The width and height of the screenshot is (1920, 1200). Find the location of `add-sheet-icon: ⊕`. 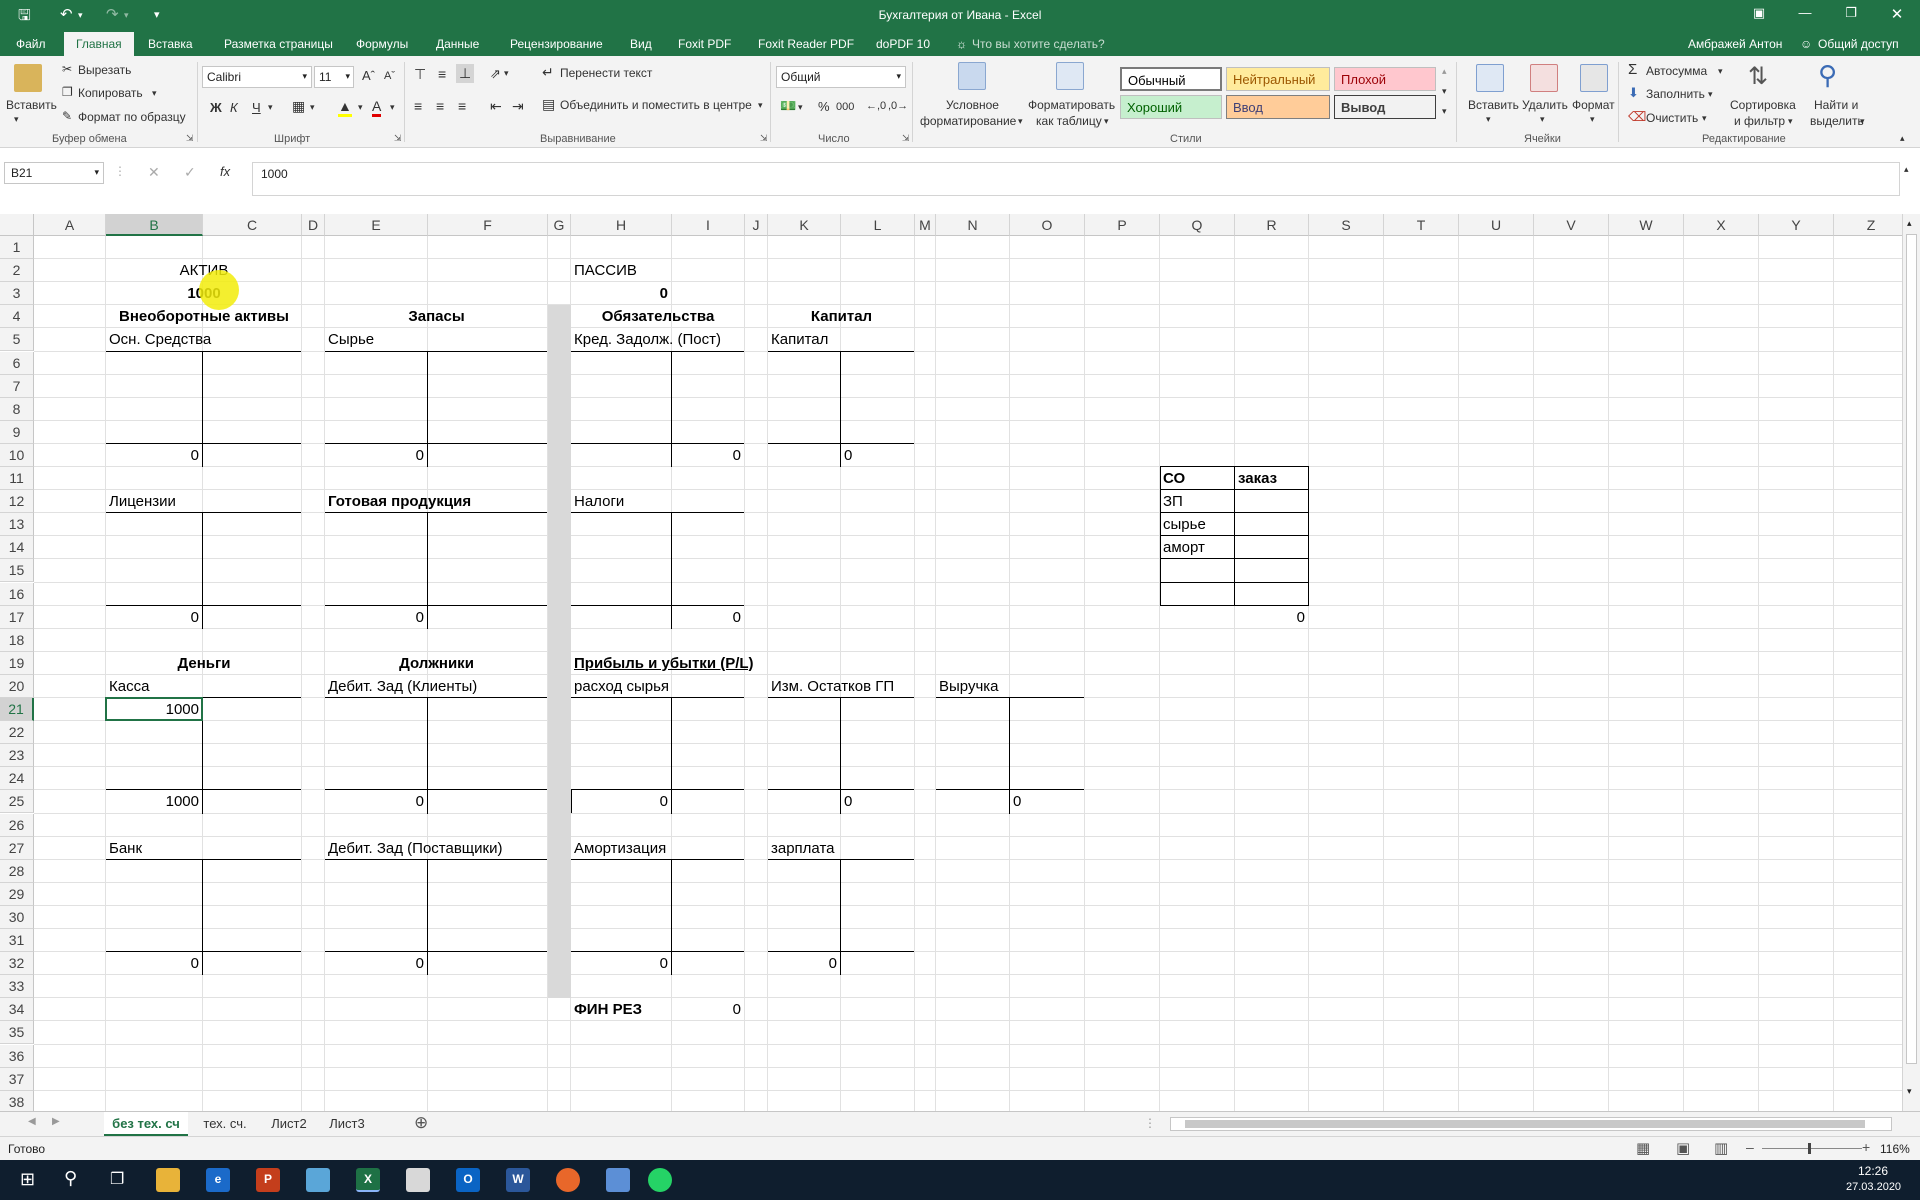

add-sheet-icon: ⊕ is located at coordinates (421, 1123).